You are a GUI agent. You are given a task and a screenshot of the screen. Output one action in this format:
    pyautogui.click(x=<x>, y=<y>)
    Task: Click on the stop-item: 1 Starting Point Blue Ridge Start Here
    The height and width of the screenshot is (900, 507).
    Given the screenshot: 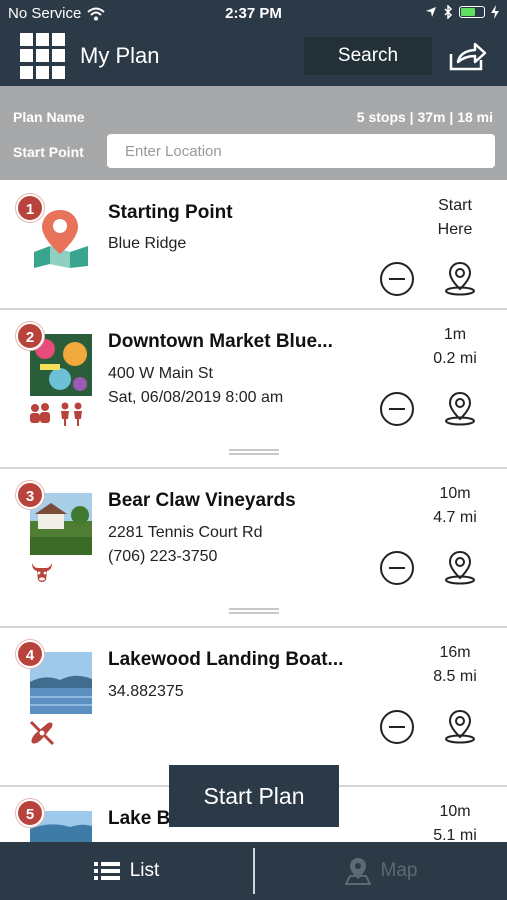 What is the action you would take?
    pyautogui.click(x=253, y=245)
    